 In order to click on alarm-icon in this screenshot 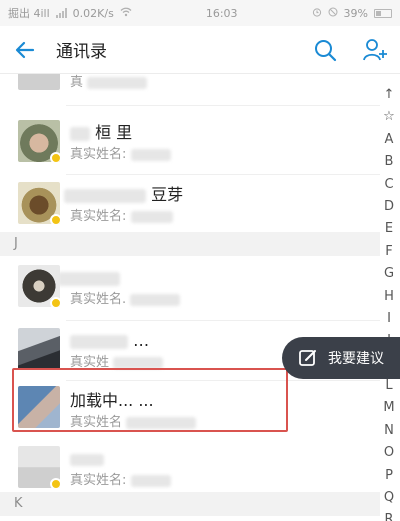, I will do `click(317, 13)`.